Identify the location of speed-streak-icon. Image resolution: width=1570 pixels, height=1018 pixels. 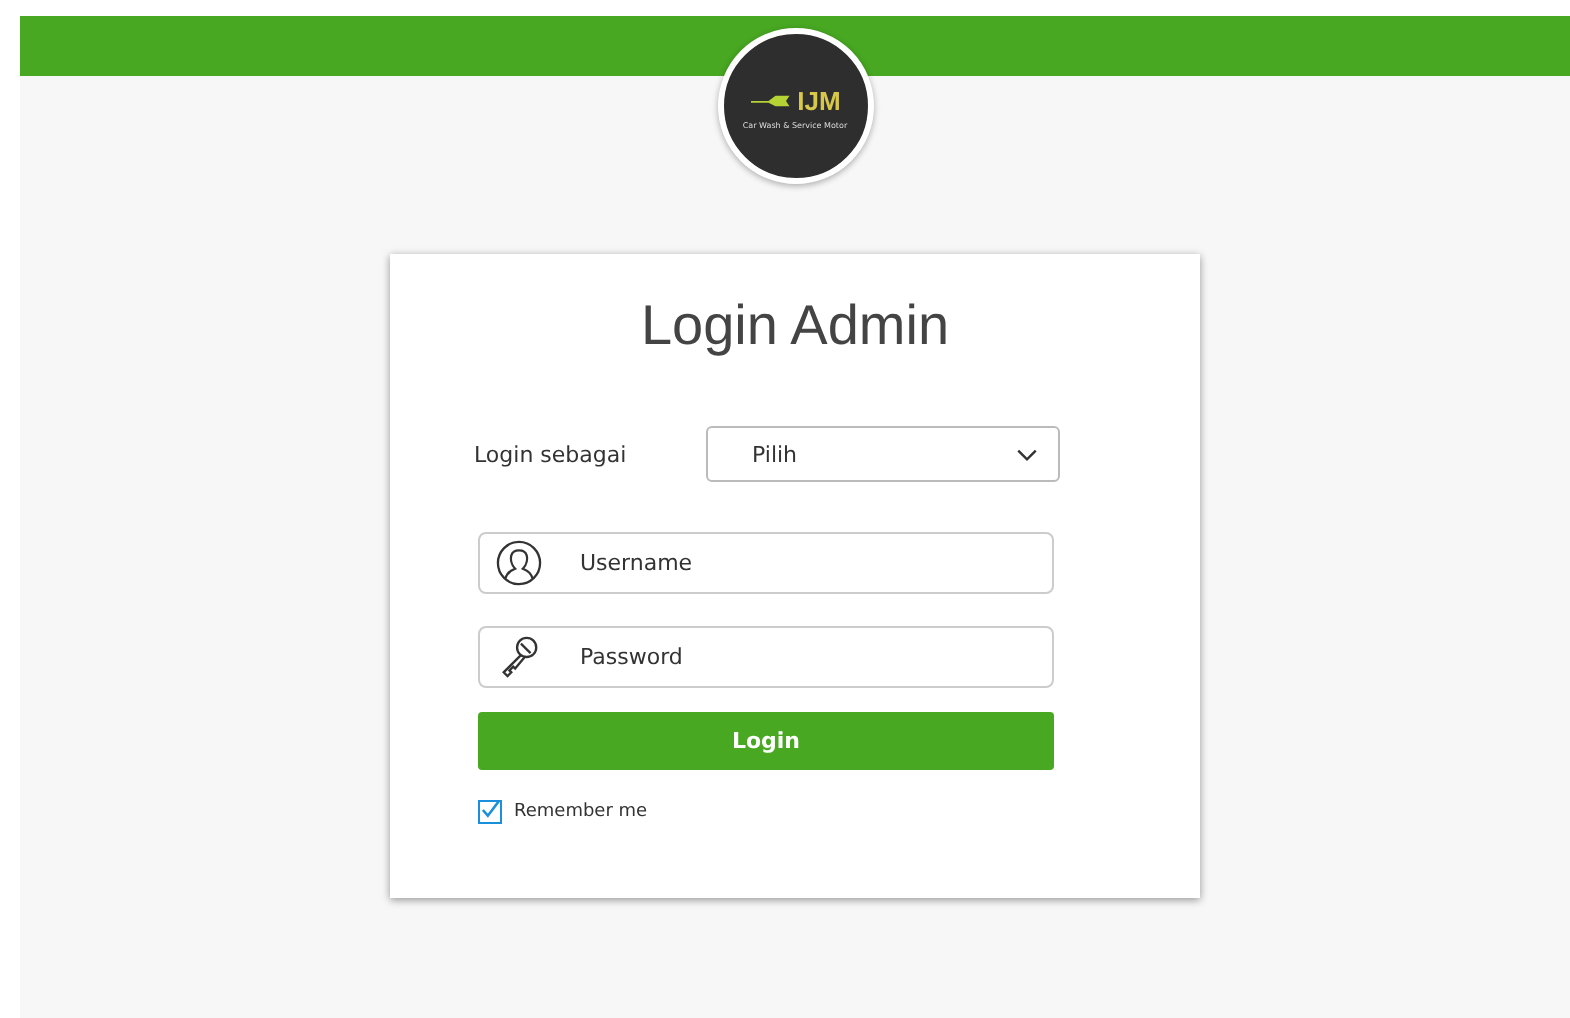
(771, 100).